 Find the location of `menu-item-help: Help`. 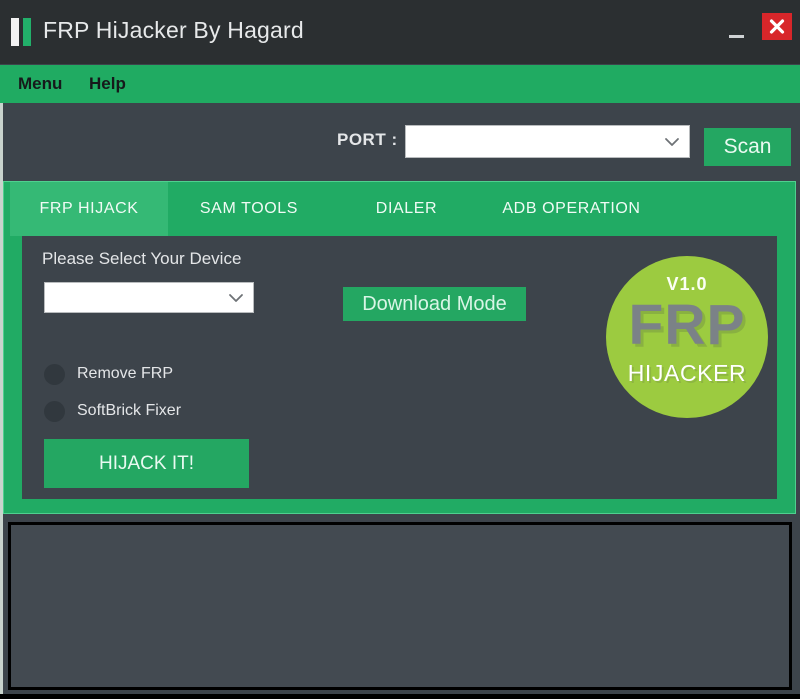

menu-item-help: Help is located at coordinates (107, 84).